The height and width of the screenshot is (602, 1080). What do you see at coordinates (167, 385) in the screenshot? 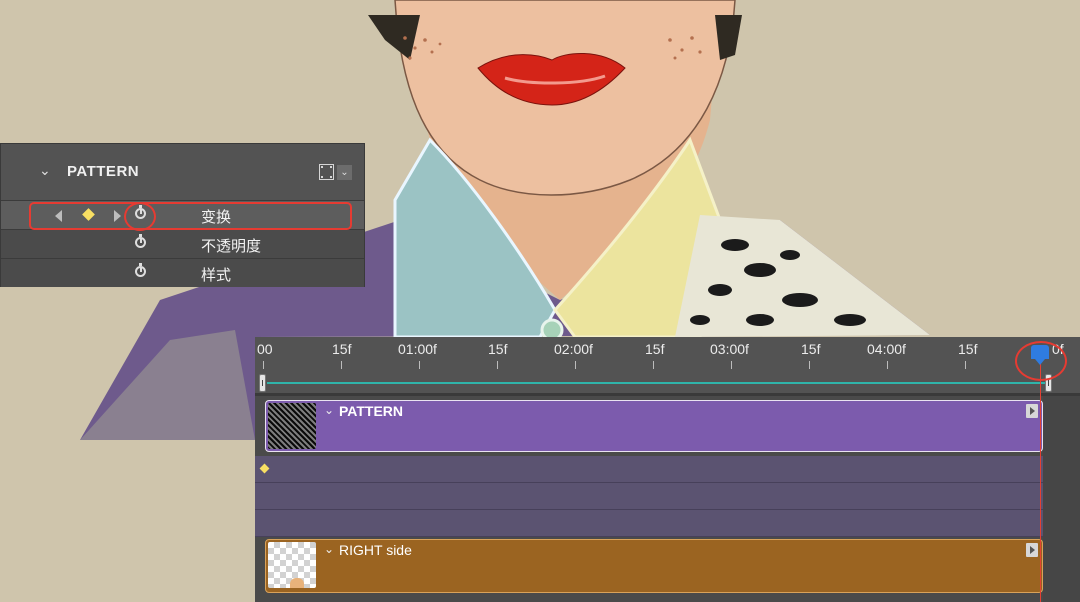
I see `shirt-grey` at bounding box center [167, 385].